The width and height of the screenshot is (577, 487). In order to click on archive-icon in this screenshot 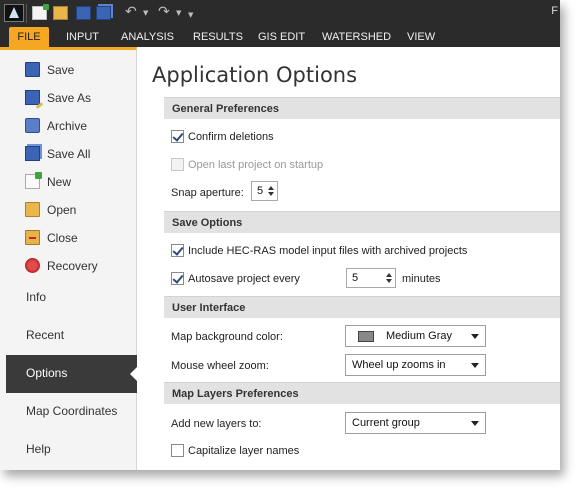, I will do `click(32, 125)`.